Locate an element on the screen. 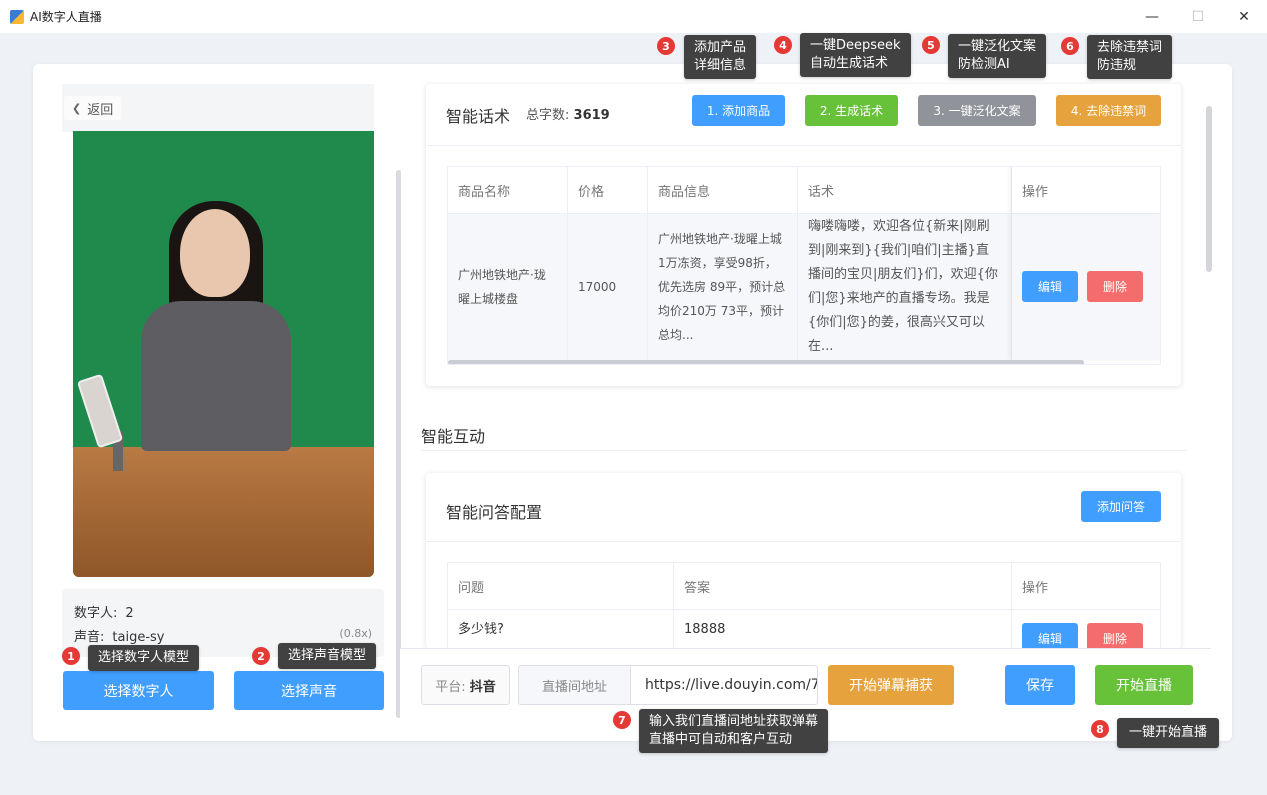 This screenshot has height=795, width=1267. word-count-value: 3619 is located at coordinates (591, 115).